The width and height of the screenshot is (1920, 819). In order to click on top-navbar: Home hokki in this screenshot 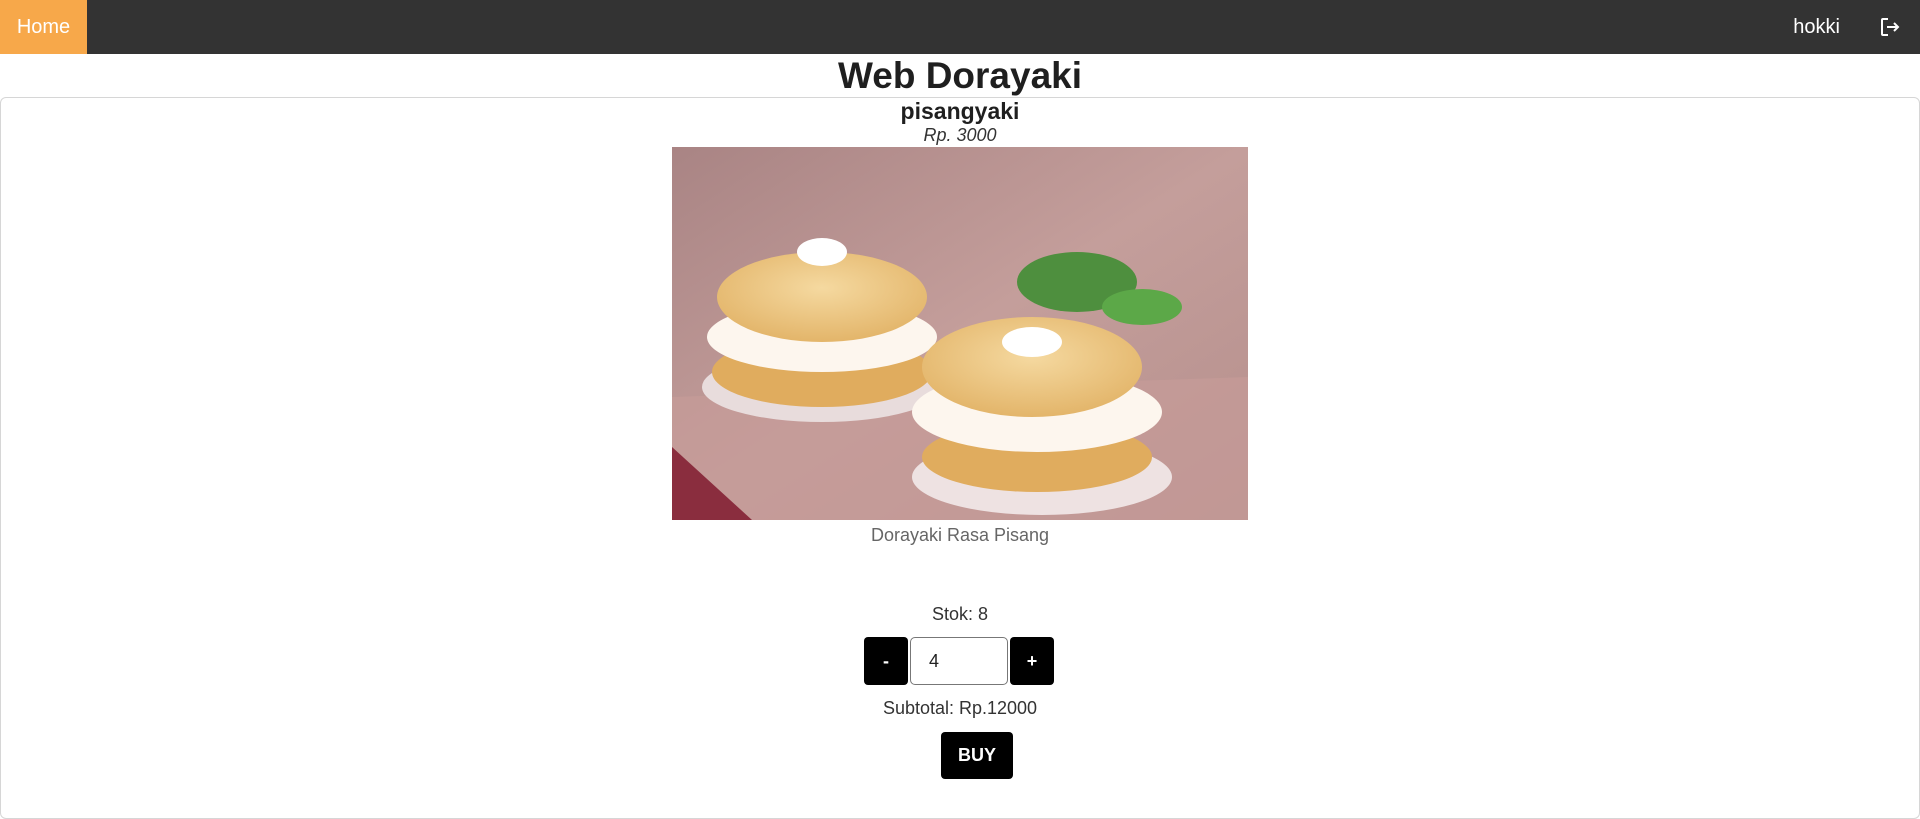, I will do `click(960, 27)`.